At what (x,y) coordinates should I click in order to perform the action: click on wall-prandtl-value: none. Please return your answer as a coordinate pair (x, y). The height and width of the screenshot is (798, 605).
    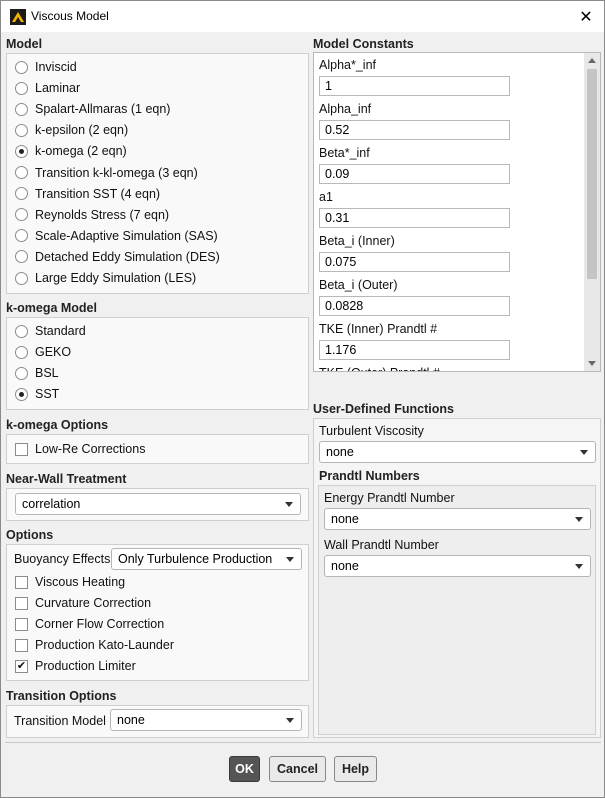
    Looking at the image, I should click on (345, 566).